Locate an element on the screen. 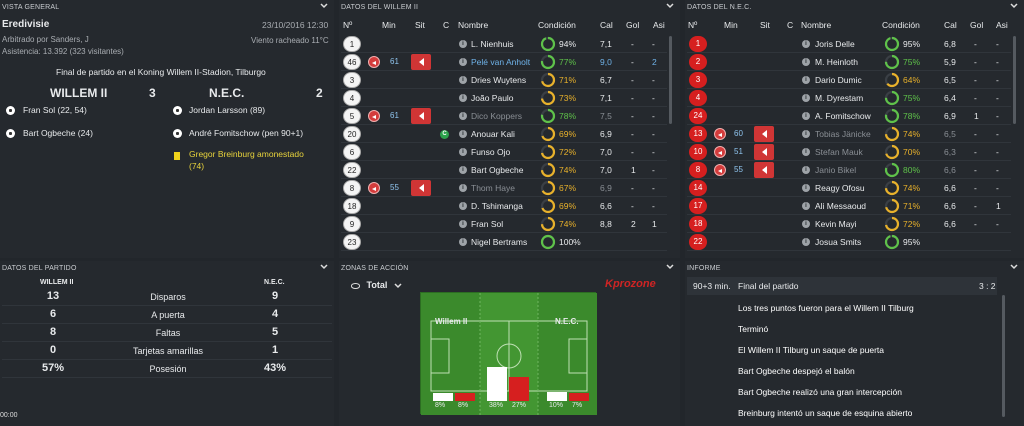  player-name: Nigel Bertrams is located at coordinates (499, 242).